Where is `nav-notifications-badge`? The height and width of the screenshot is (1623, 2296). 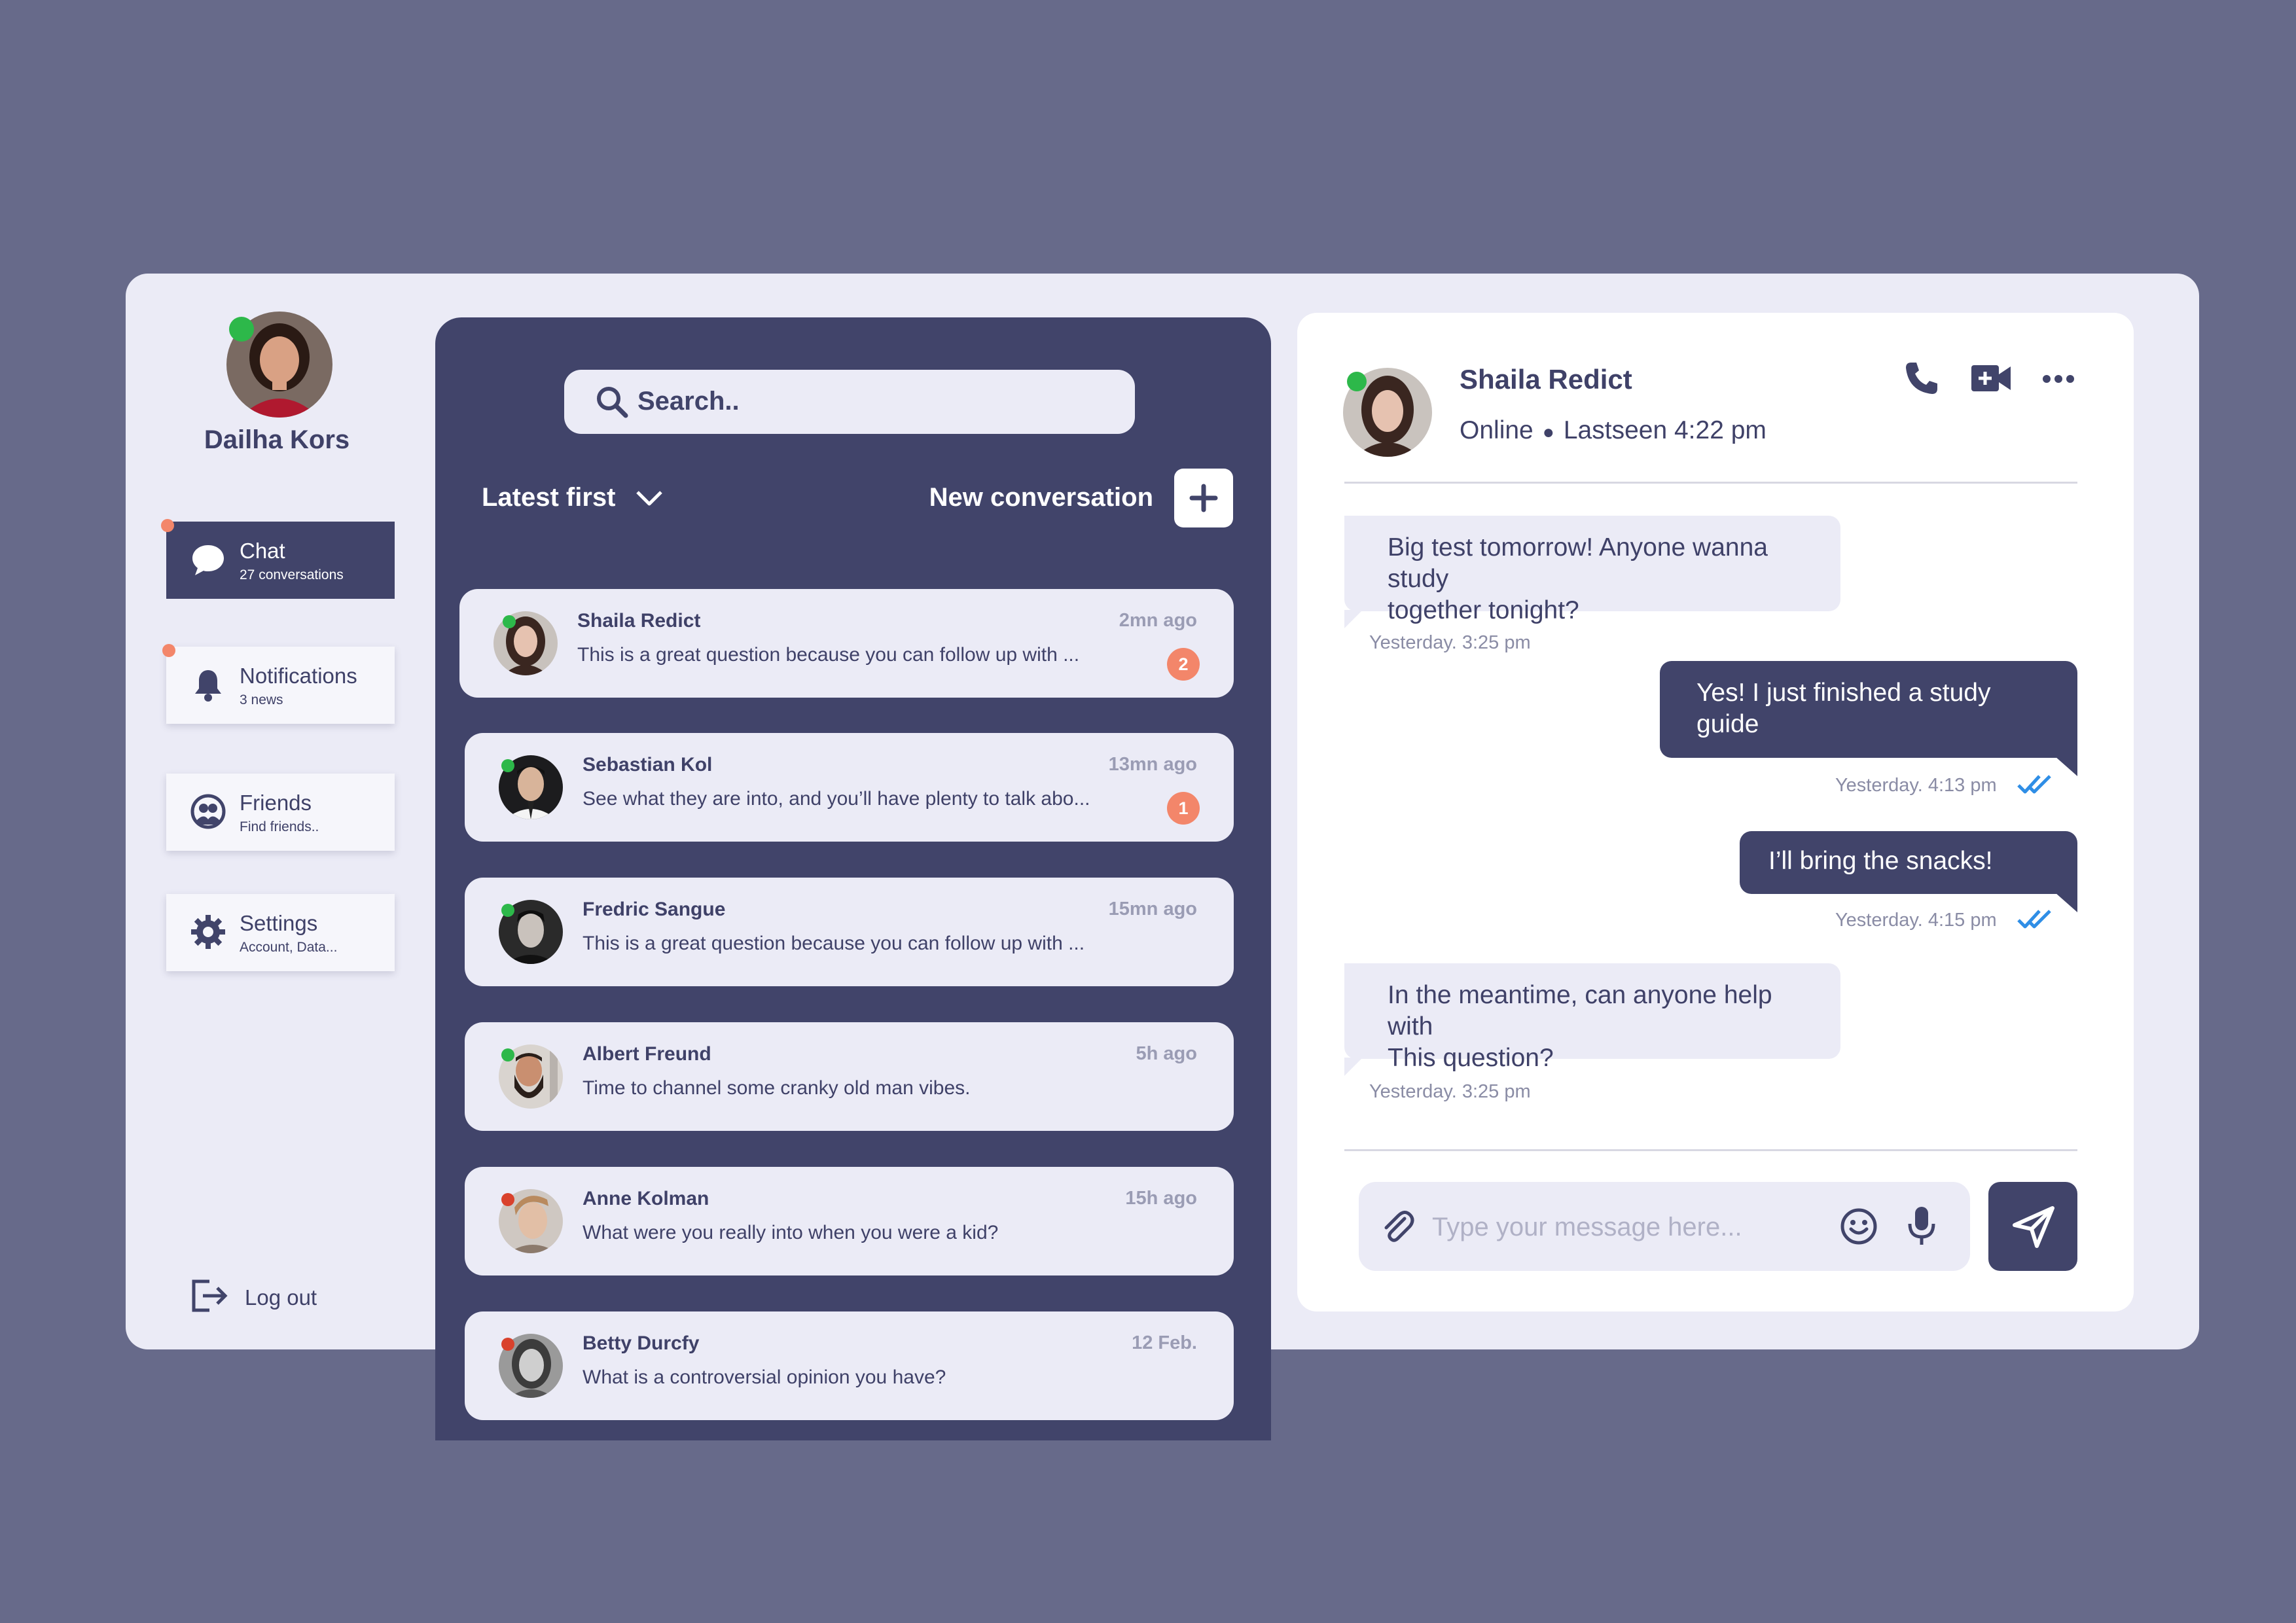 nav-notifications-badge is located at coordinates (168, 650).